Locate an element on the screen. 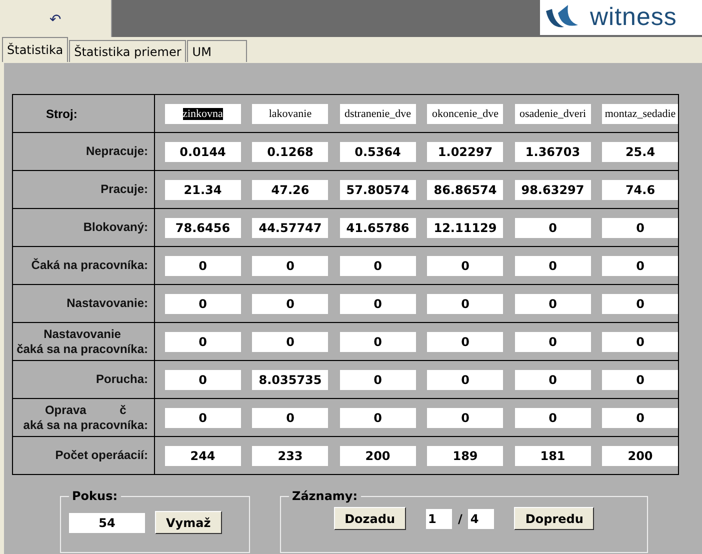  tab: Štatistika priemer is located at coordinates (127, 51).